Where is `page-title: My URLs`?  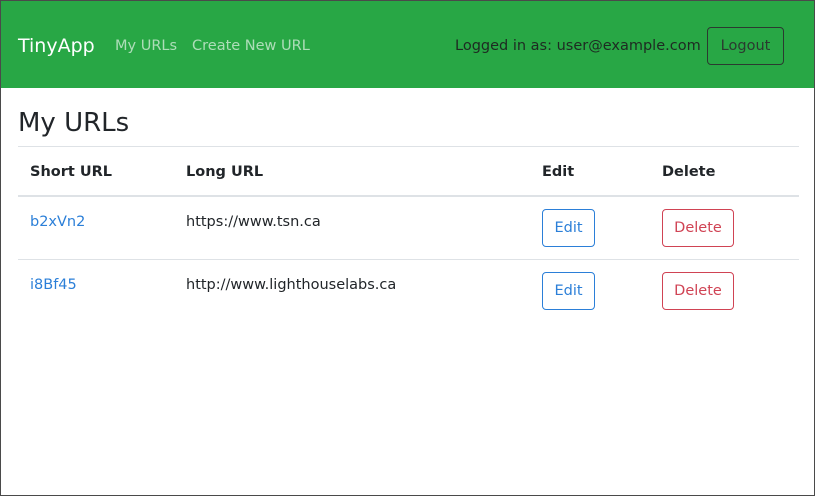 page-title: My URLs is located at coordinates (74, 123).